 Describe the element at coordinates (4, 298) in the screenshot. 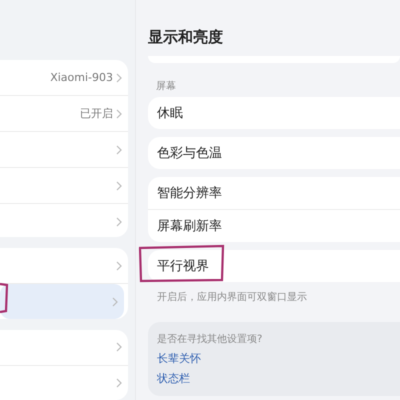

I see `highlight-mark` at that location.